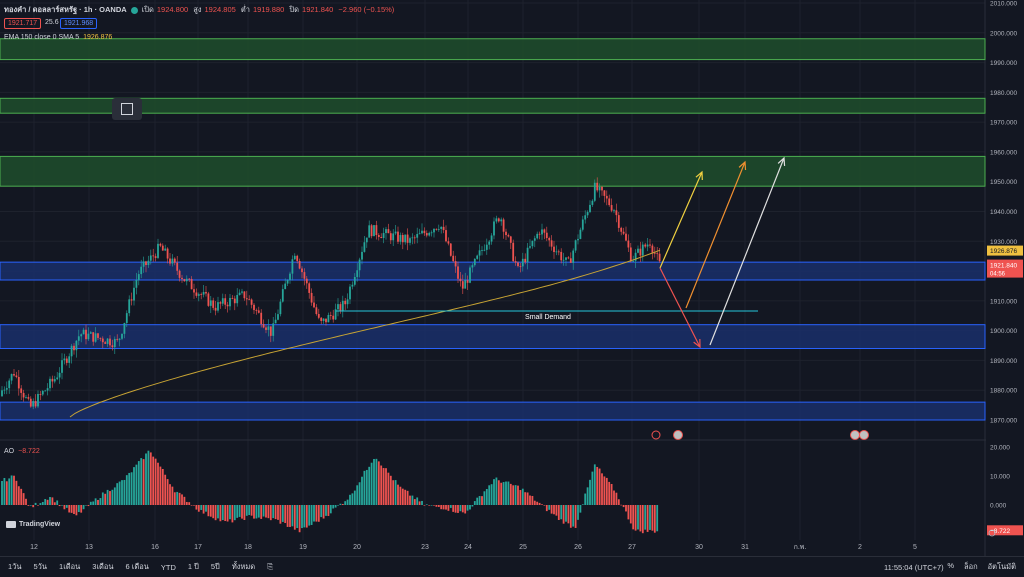 The height and width of the screenshot is (577, 1024). I want to click on rectangle-tool-button, so click(127, 109).